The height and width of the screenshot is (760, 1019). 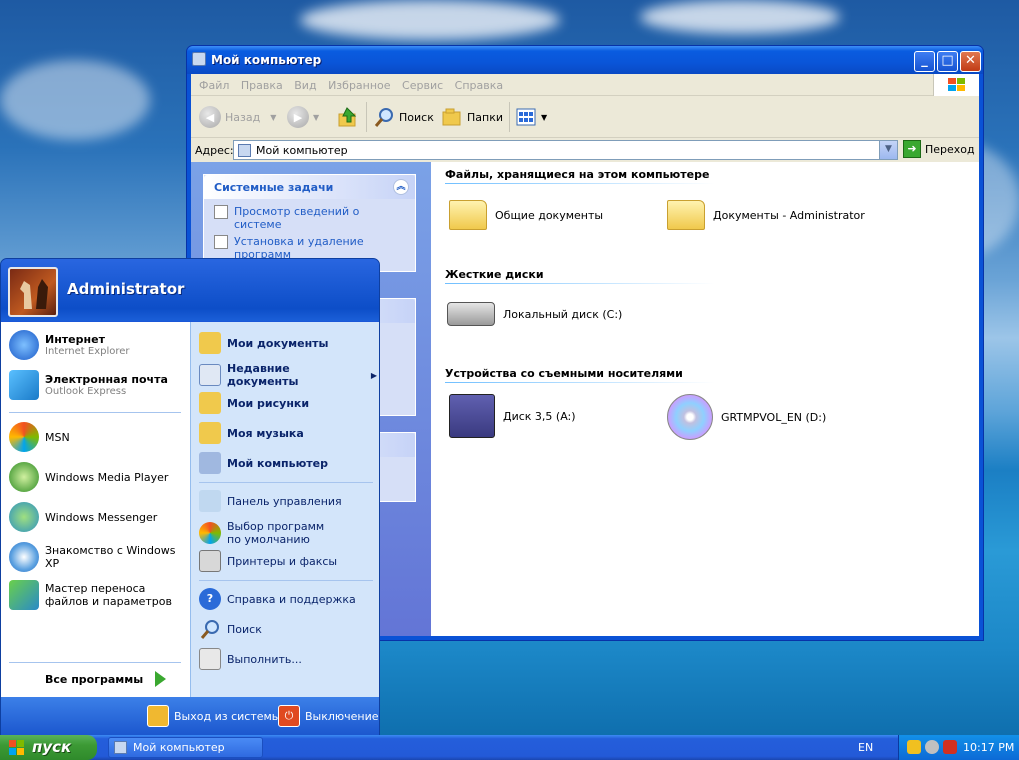 What do you see at coordinates (210, 561) in the screenshot?
I see `printer-icon` at bounding box center [210, 561].